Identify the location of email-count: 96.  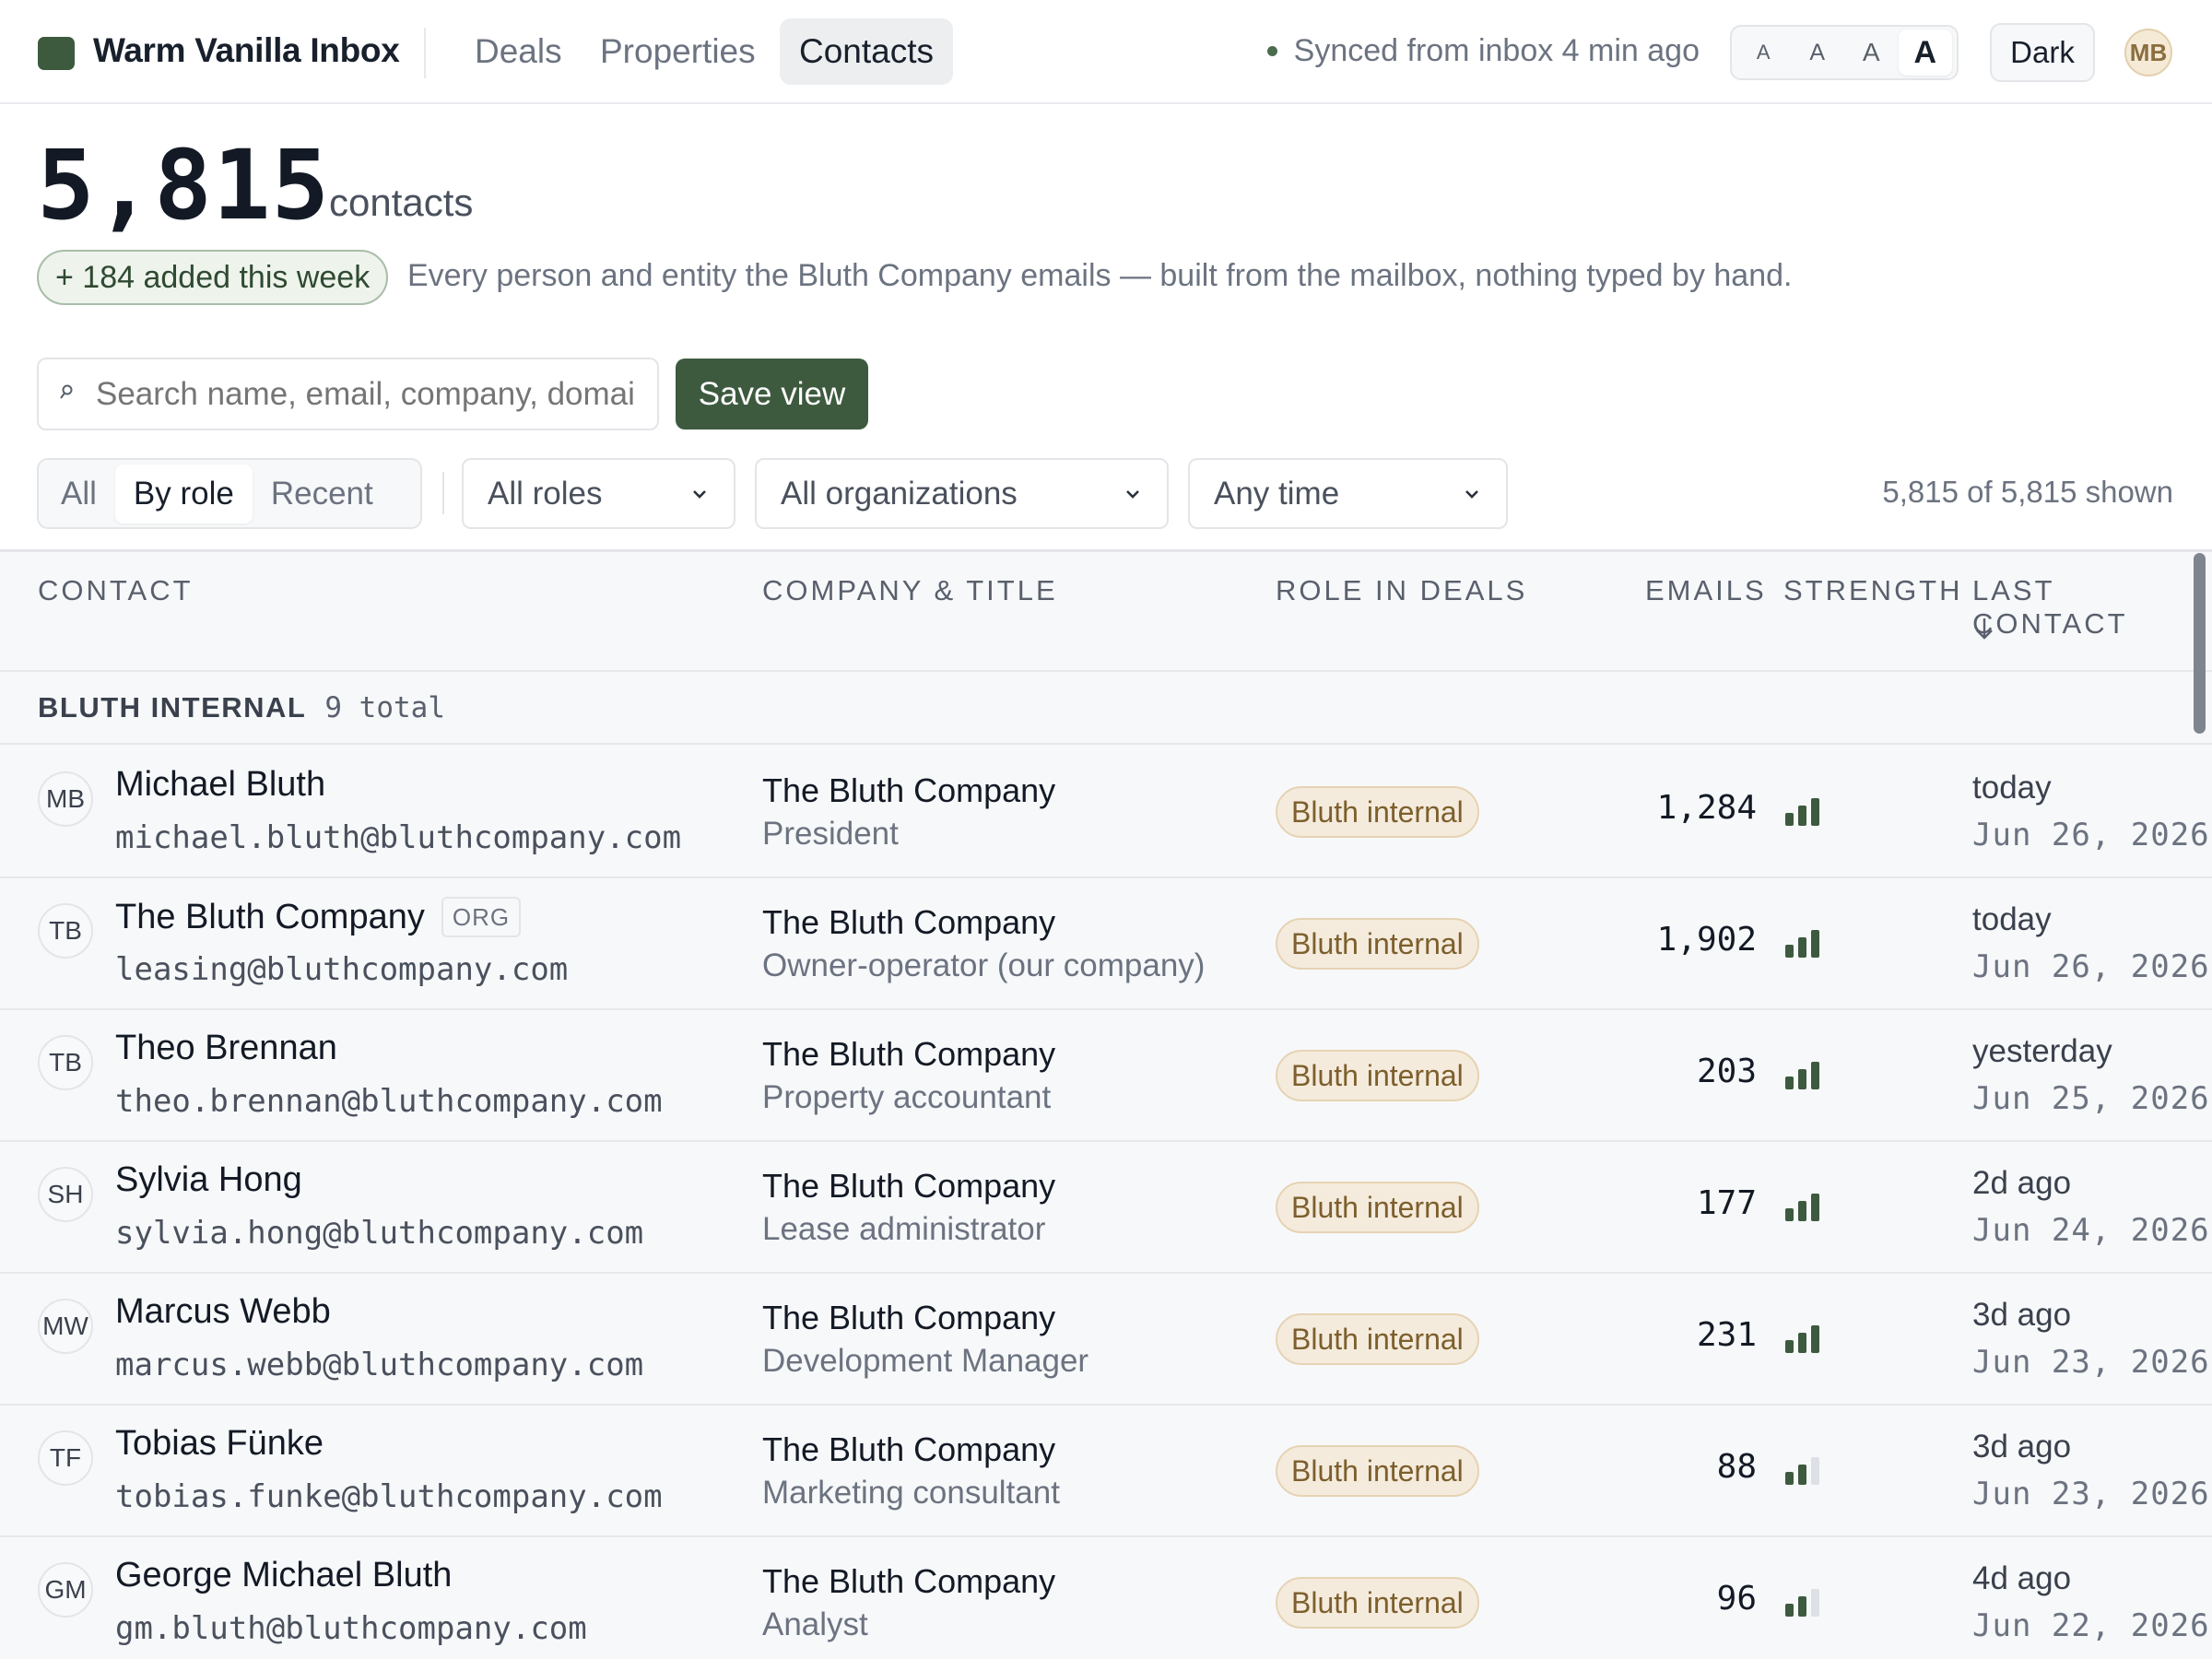
(1736, 1599).